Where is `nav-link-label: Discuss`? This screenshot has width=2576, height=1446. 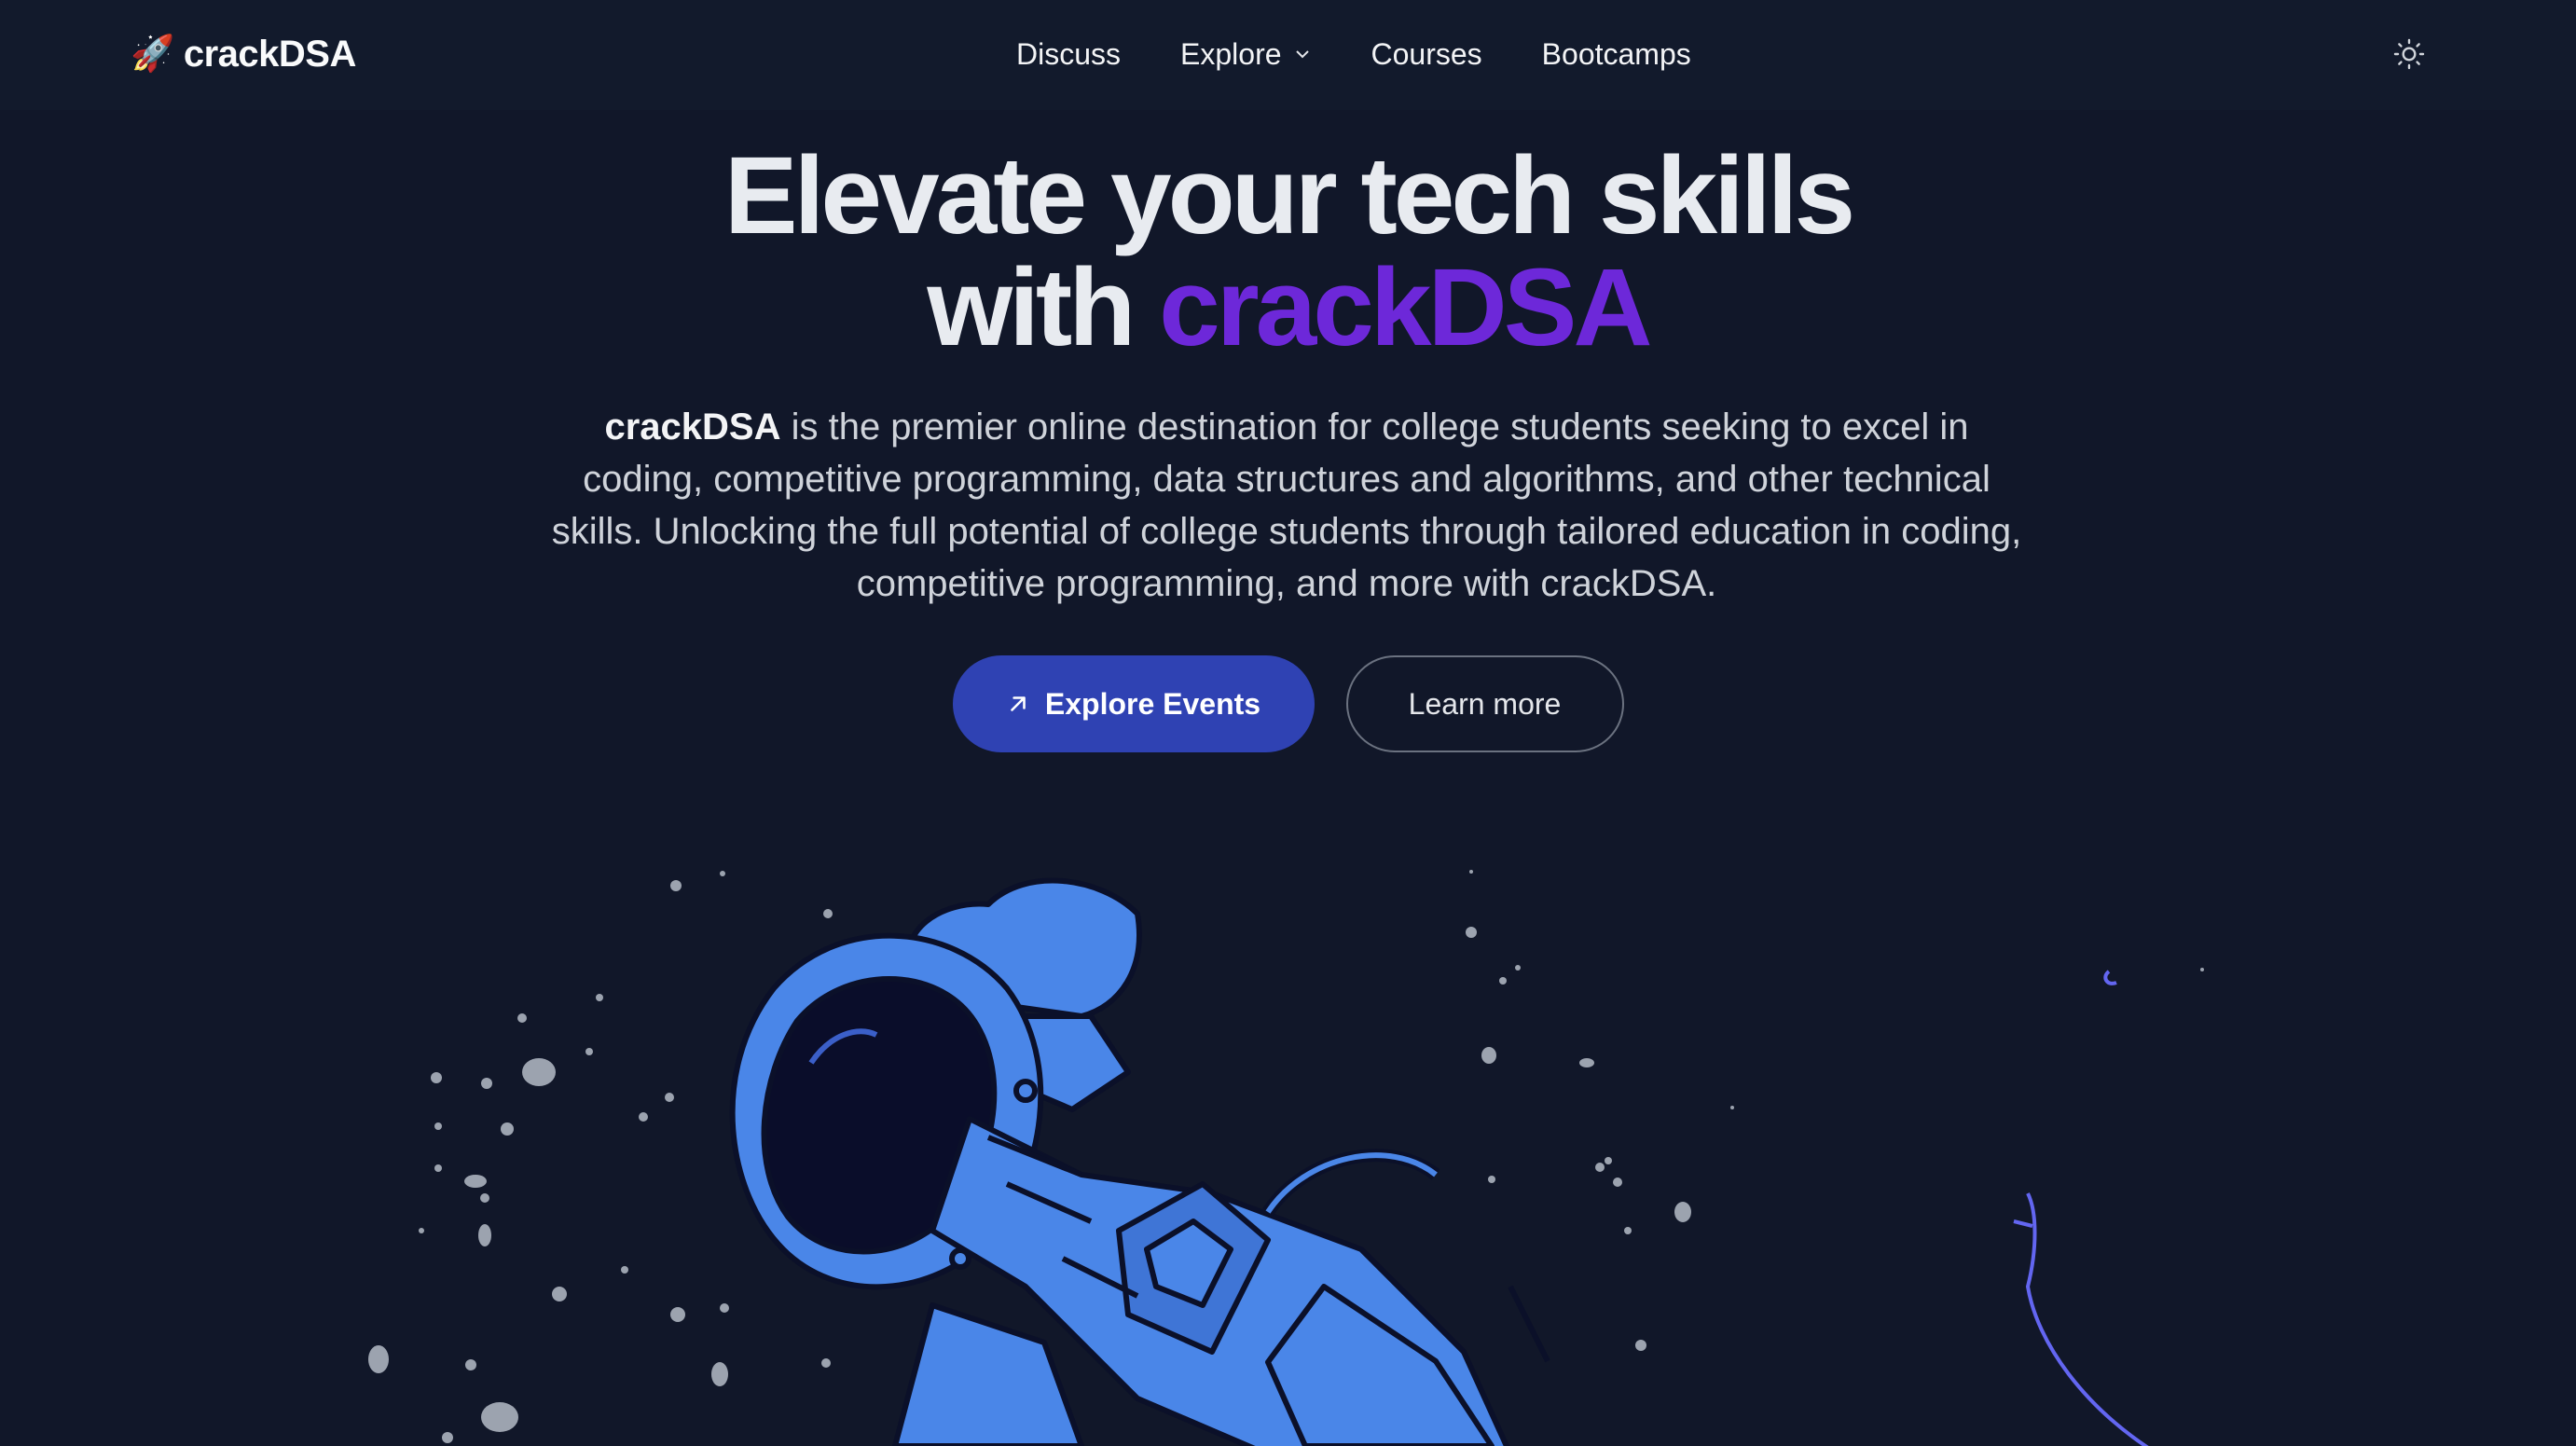
nav-link-label: Discuss is located at coordinates (1069, 54).